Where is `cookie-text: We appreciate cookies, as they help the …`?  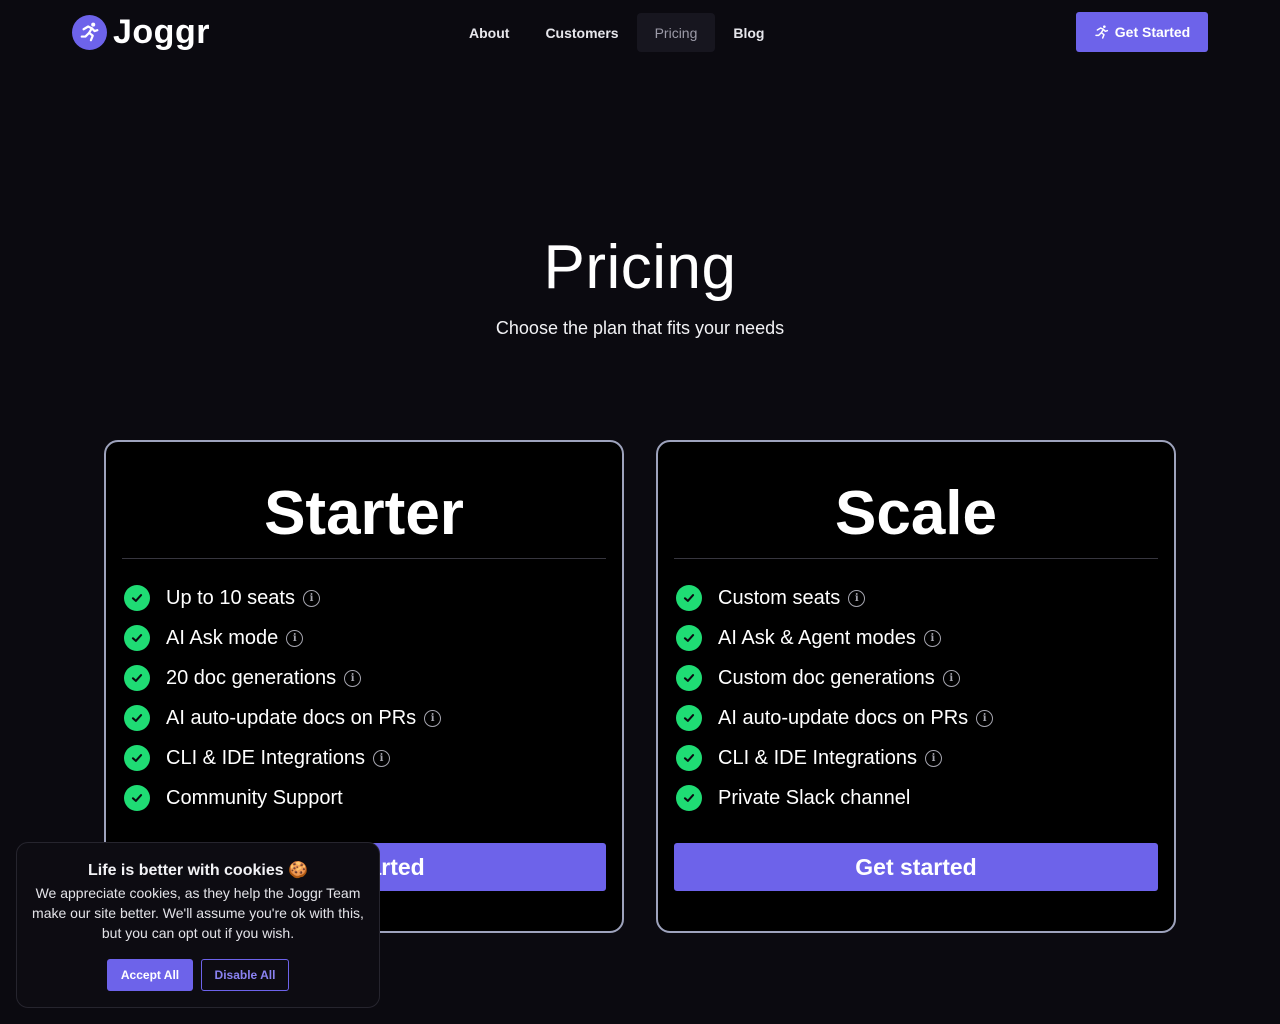
cookie-text: We appreciate cookies, as they help the … is located at coordinates (198, 913).